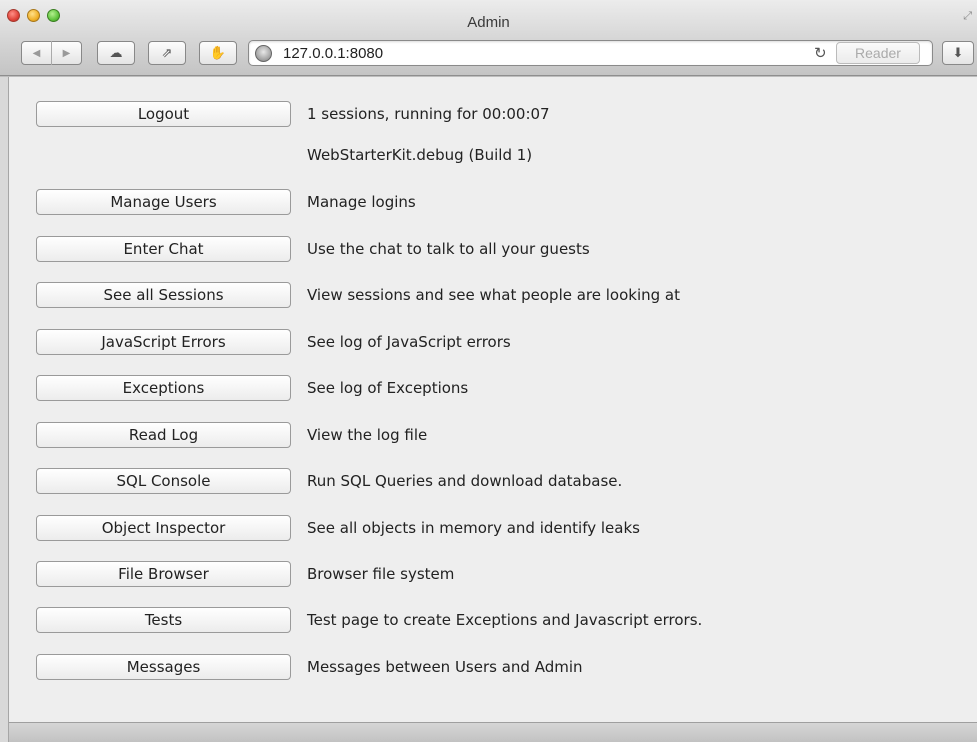 This screenshot has width=977, height=742. Describe the element at coordinates (590, 53) in the screenshot. I see `address-bar: 127.0.0.1:8080 ↻ Reader` at that location.